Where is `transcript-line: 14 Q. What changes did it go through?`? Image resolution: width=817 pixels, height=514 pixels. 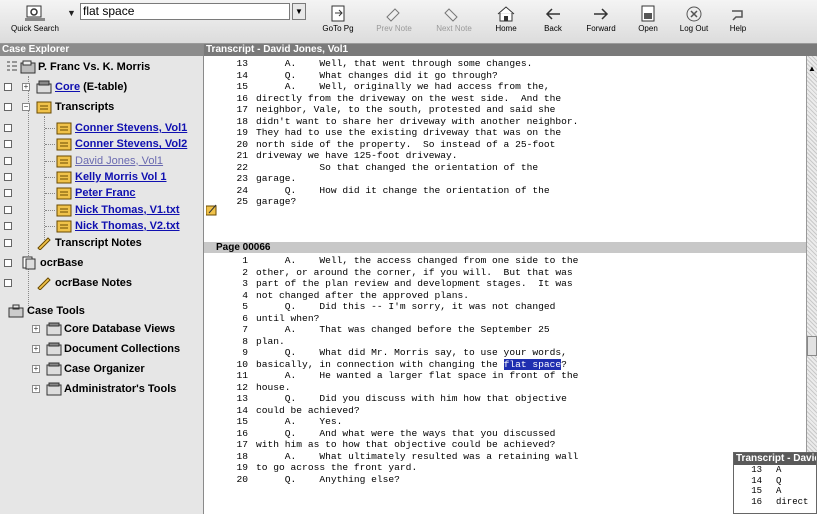 transcript-line: 14 Q. What changes did it go through? is located at coordinates (391, 76).